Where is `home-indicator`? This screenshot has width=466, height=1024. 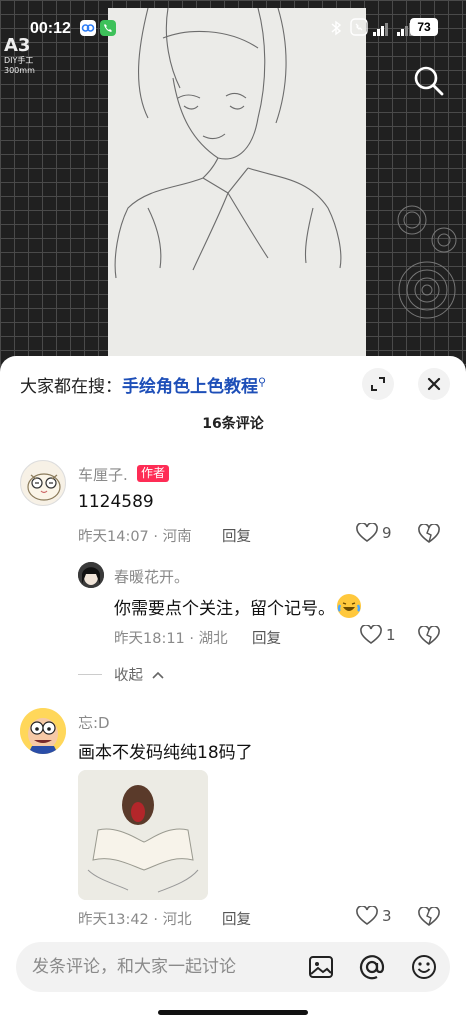
home-indicator is located at coordinates (233, 1012).